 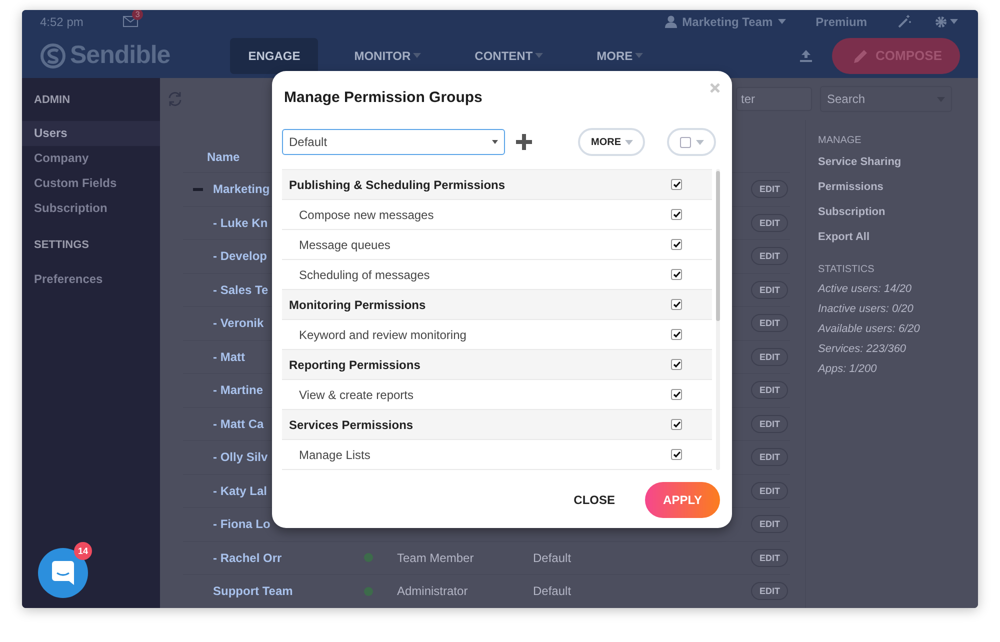 I want to click on permission-group-label: Monitoring Permissions, so click(x=357, y=305).